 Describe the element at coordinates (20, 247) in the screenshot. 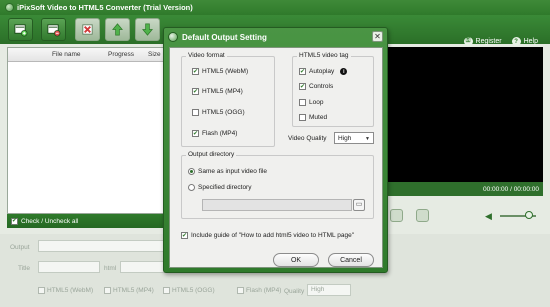

I see `output-label: Output` at that location.